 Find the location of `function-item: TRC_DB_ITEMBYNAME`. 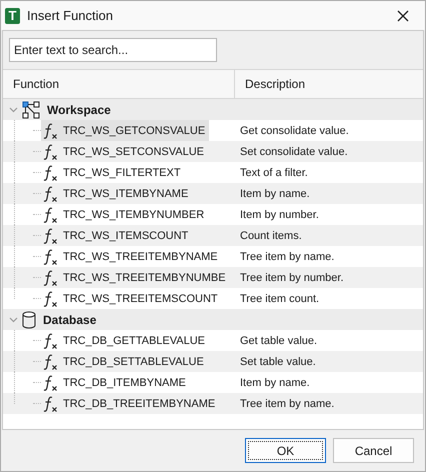

function-item: TRC_DB_ITEMBYNAME is located at coordinates (115, 382).